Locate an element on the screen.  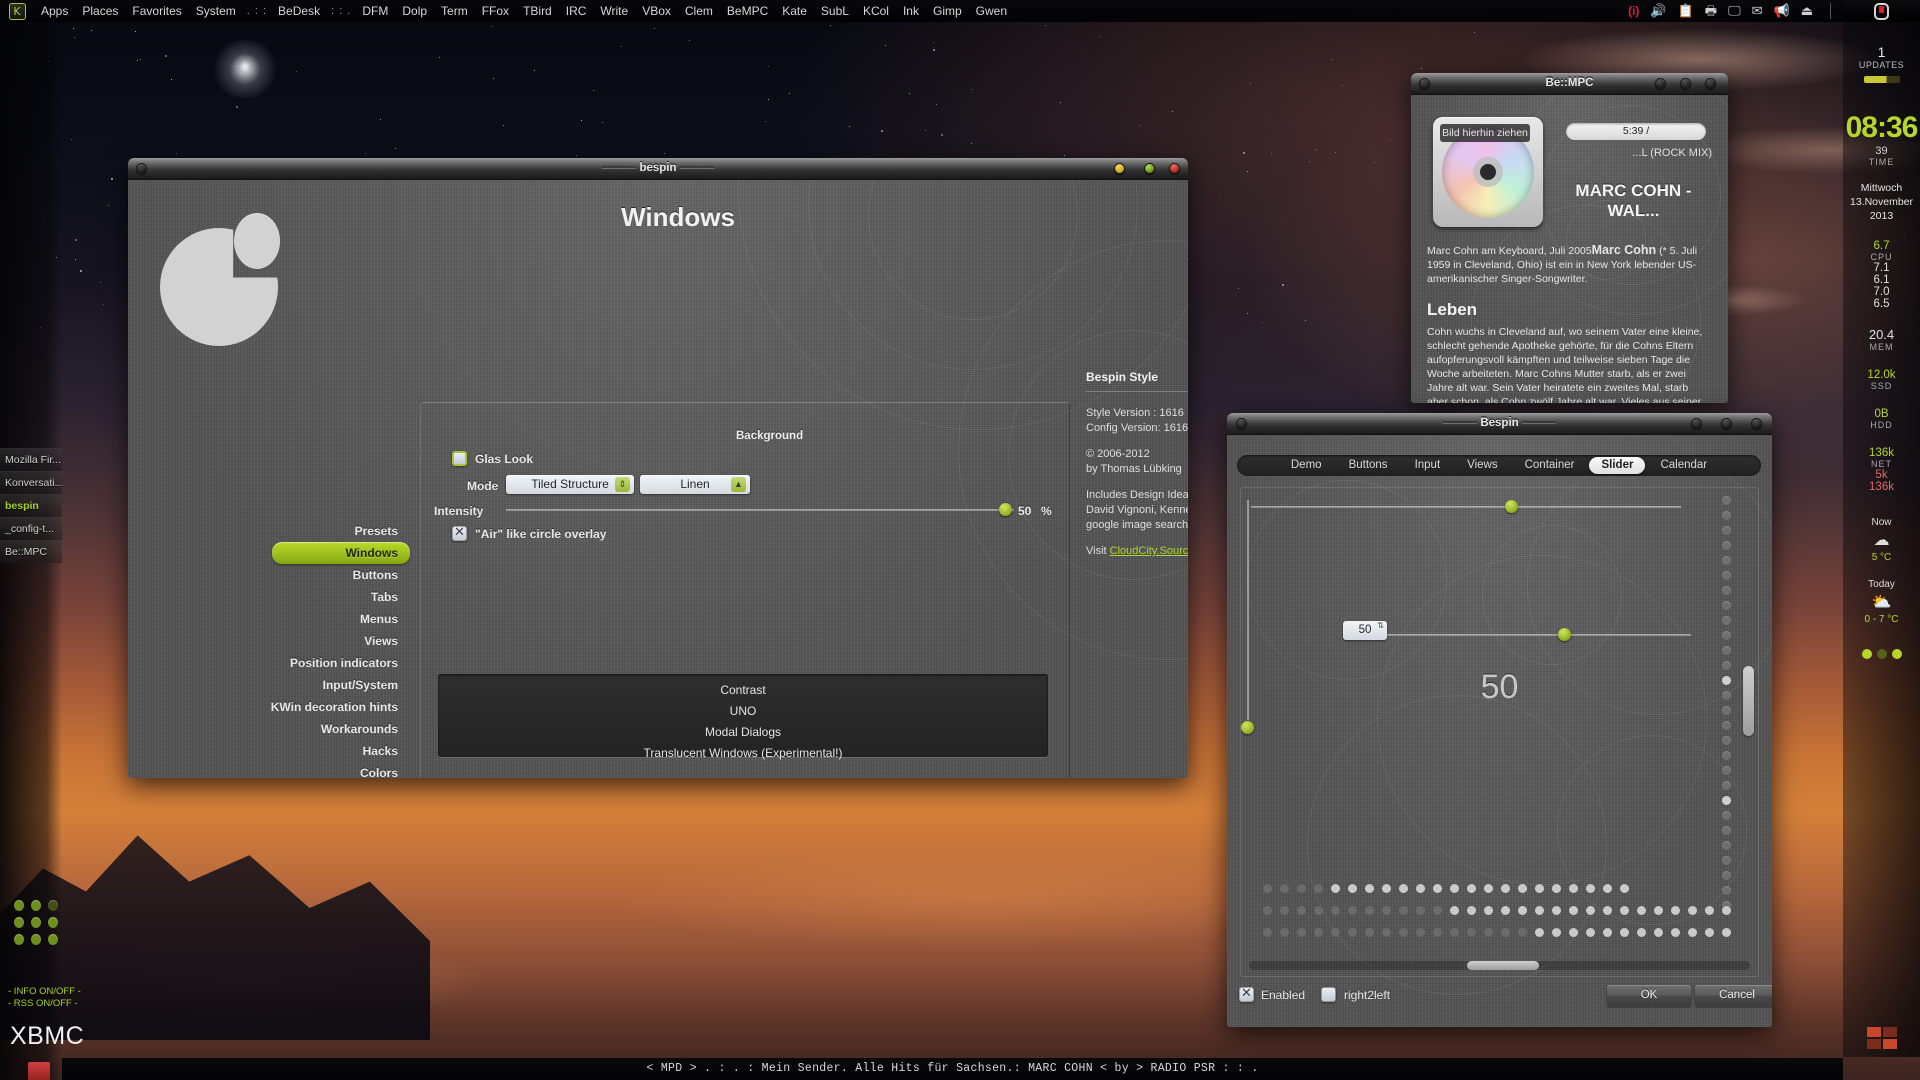
sidebar-item-input-system: Input/System is located at coordinates (274, 685).